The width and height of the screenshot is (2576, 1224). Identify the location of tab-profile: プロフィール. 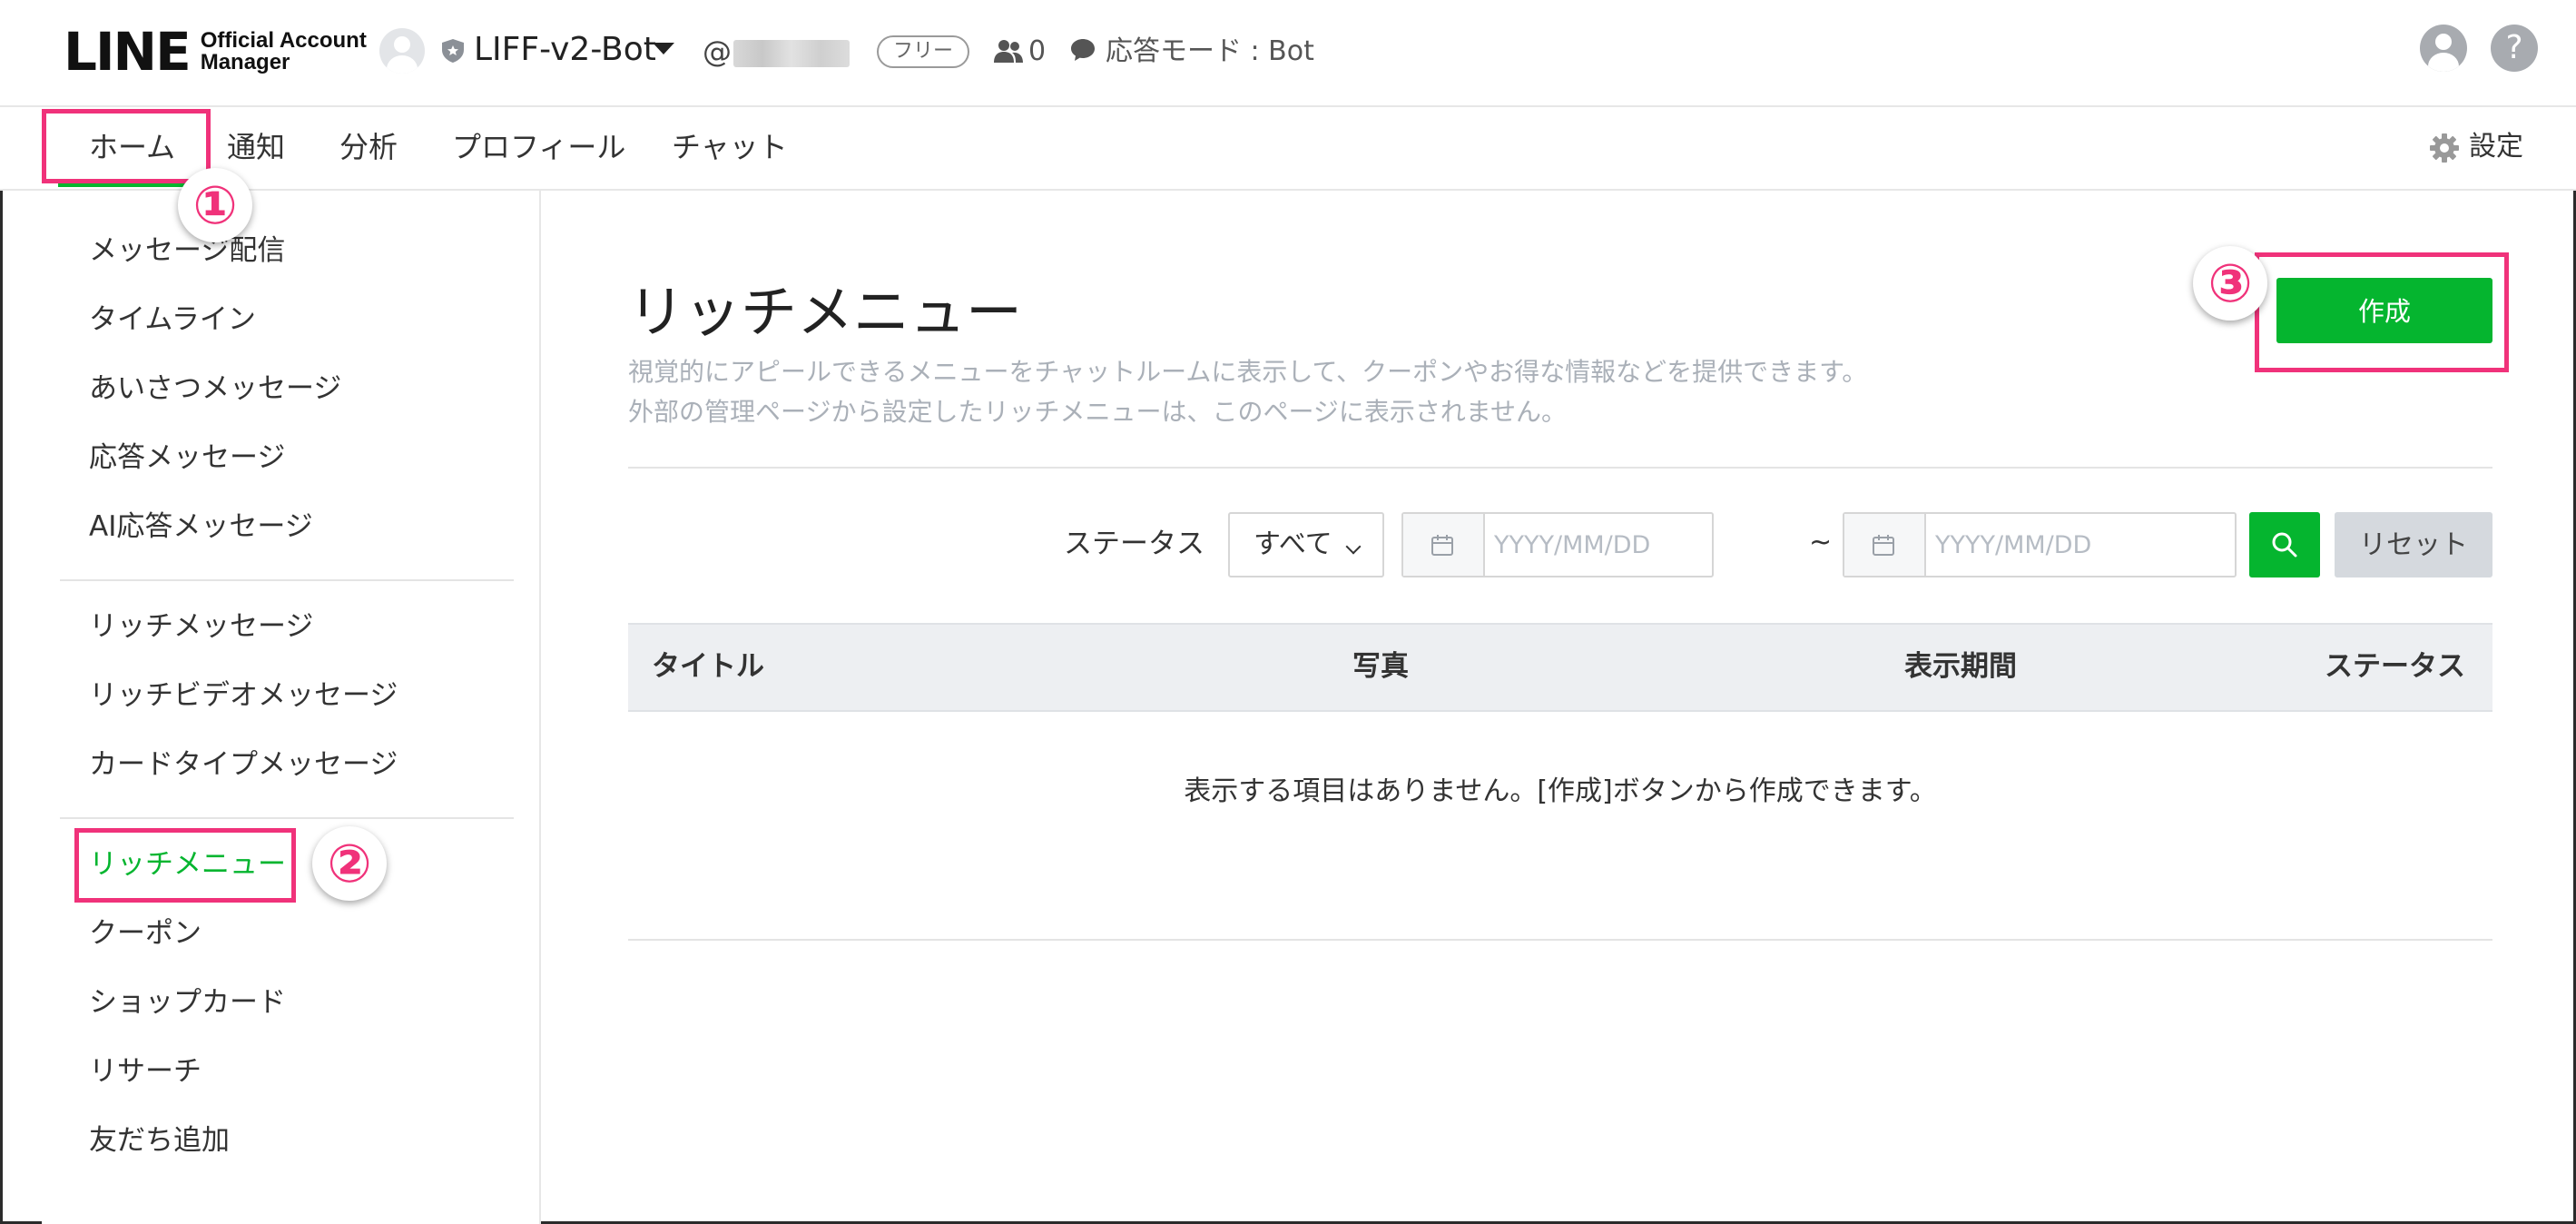
(538, 147).